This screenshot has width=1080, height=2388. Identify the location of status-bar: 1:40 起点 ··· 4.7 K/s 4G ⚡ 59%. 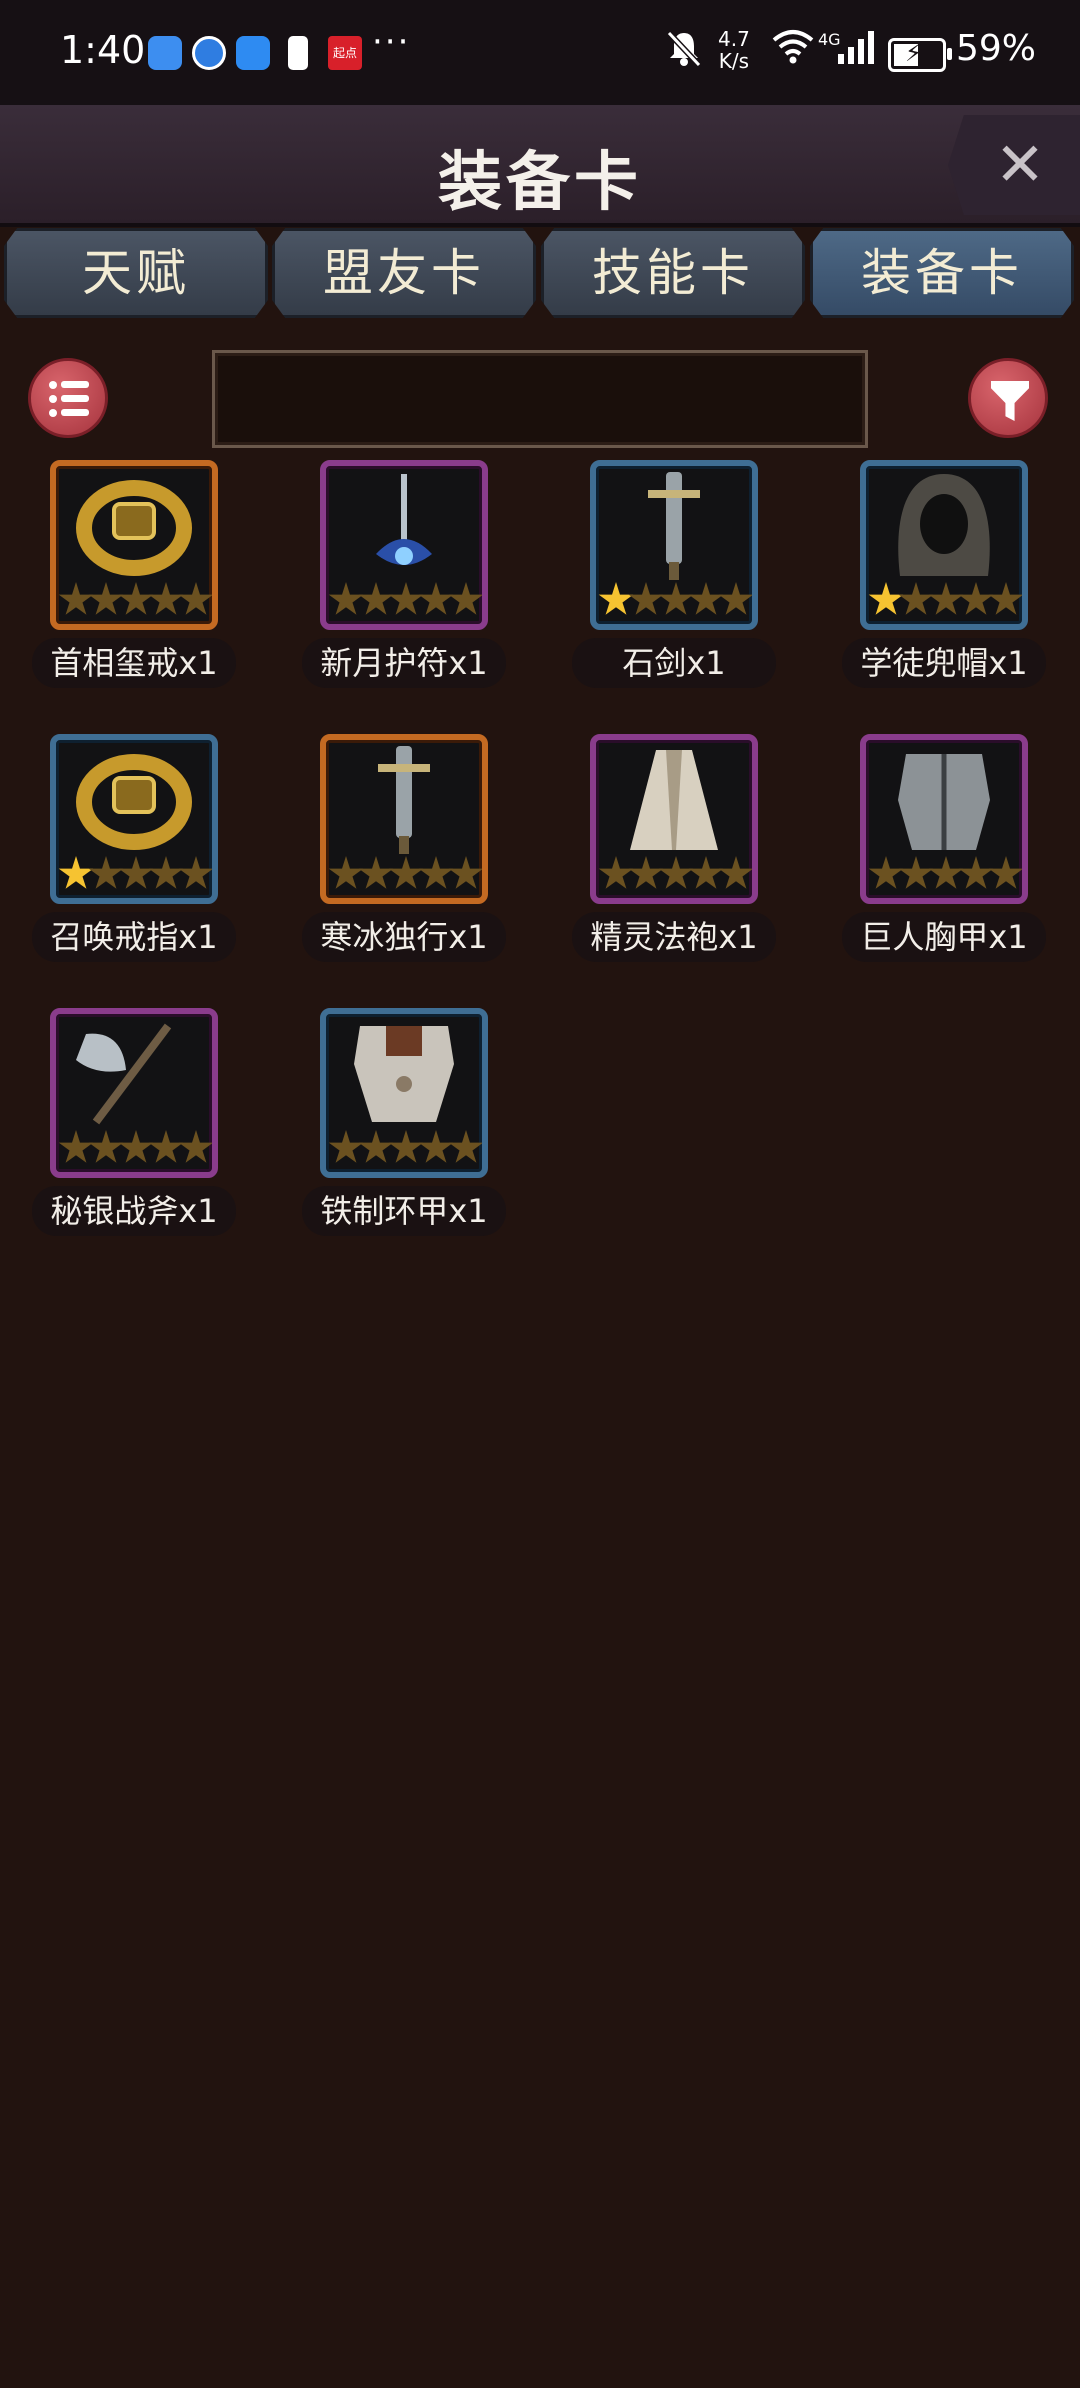
(540, 52).